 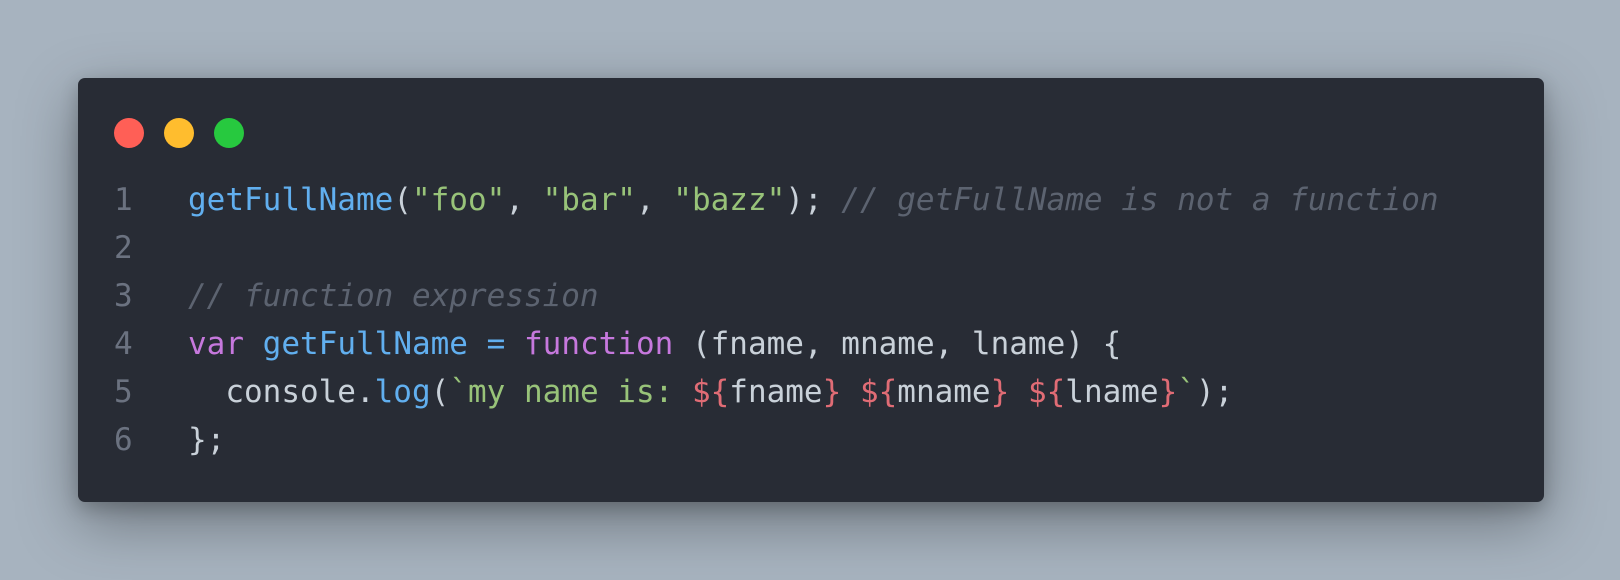 What do you see at coordinates (496, 344) in the screenshot?
I see `code-token: =` at bounding box center [496, 344].